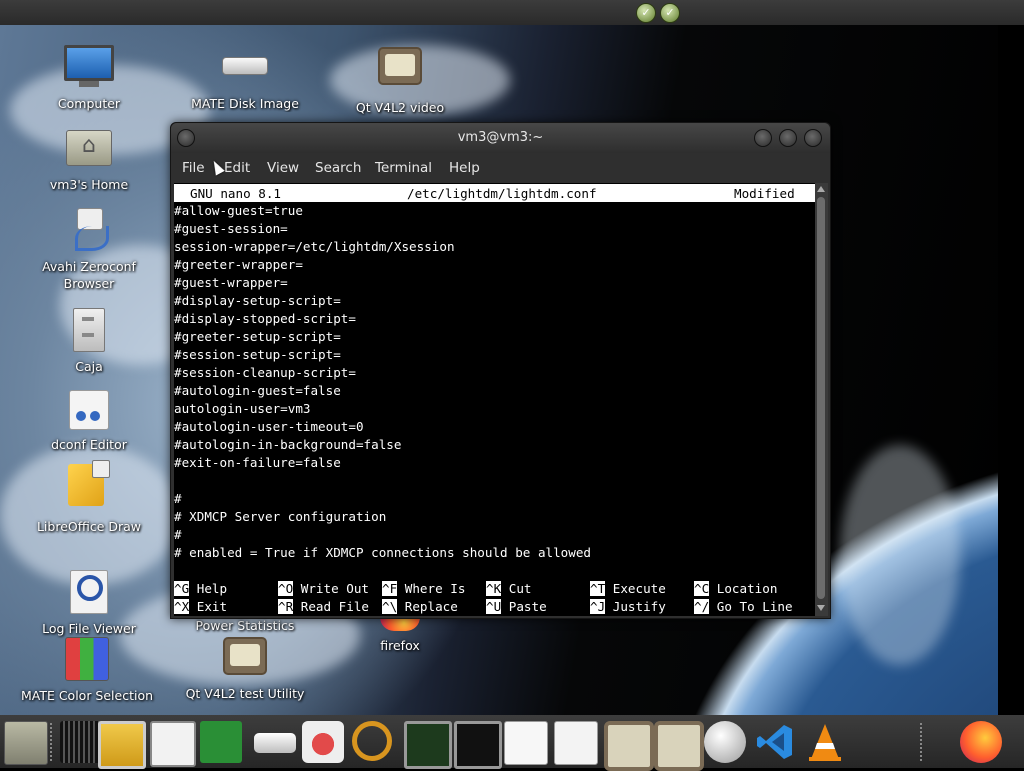 The width and height of the screenshot is (1024, 771). Describe the element at coordinates (372, 741) in the screenshot. I see `search-icon` at that location.